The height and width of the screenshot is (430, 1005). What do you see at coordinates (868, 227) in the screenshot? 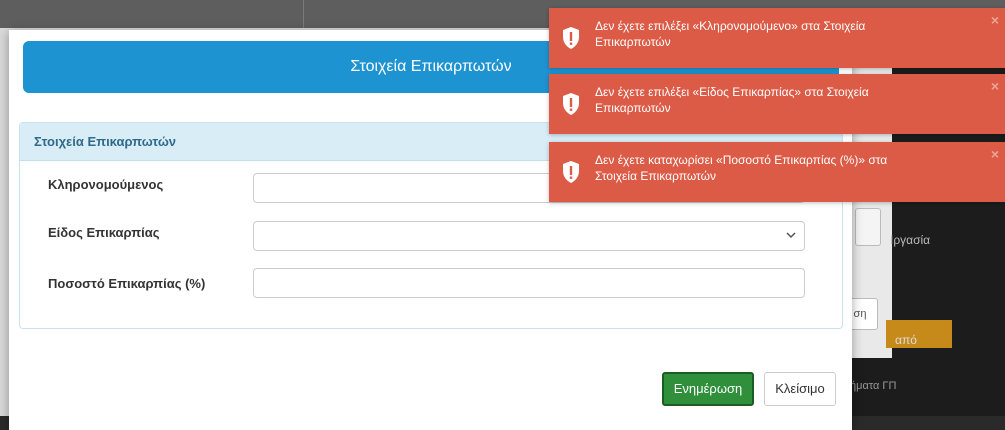
I see `background-input` at bounding box center [868, 227].